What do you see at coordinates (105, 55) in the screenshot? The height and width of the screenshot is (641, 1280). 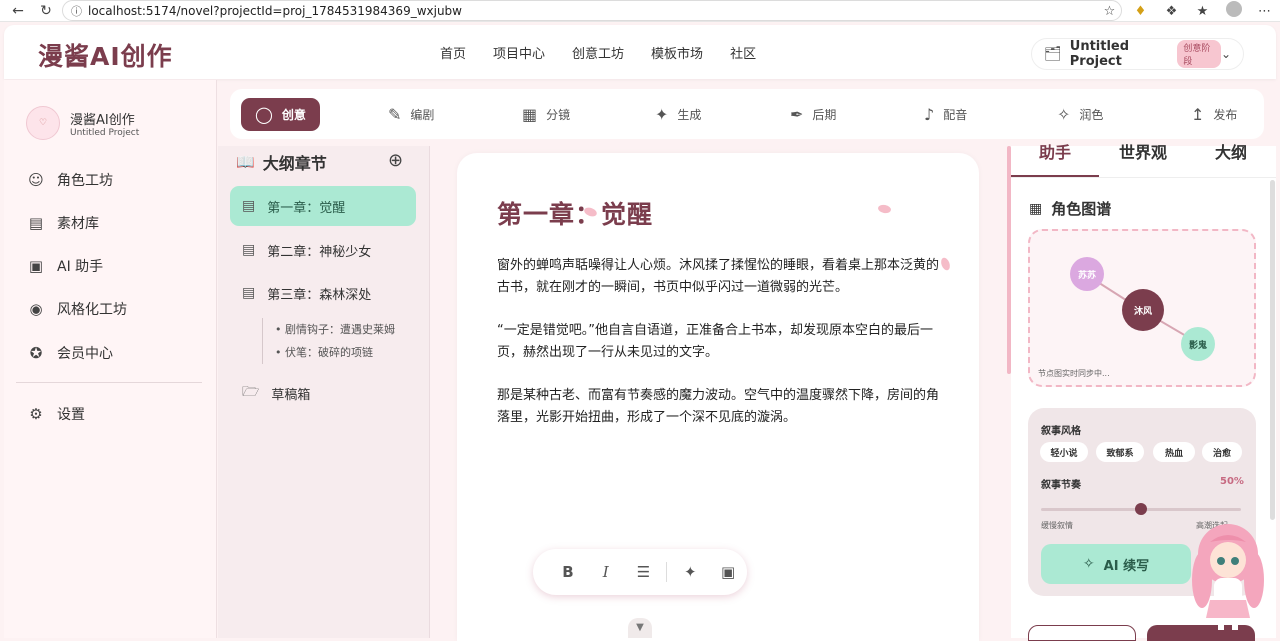 I see `app-logo: 漫酱AI创作` at bounding box center [105, 55].